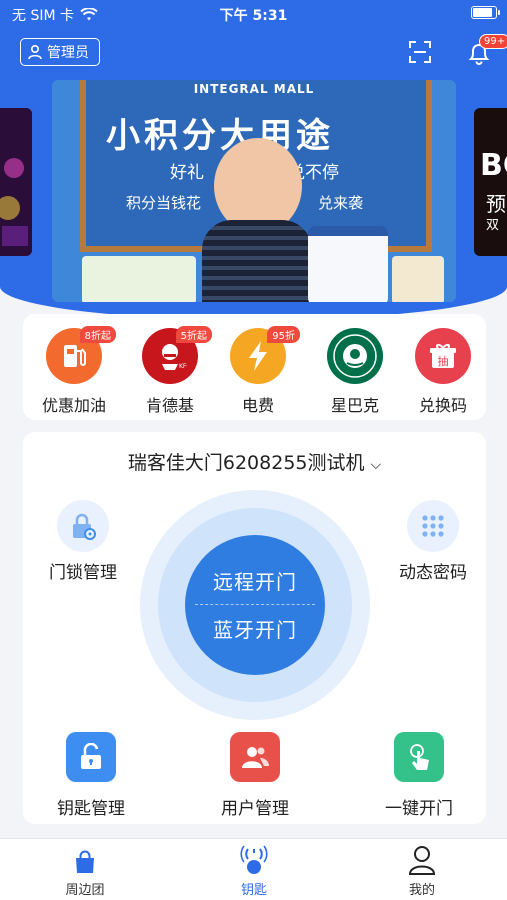 This screenshot has width=507, height=900. I want to click on service-redeem-code: 抽 兑换码, so click(443, 372).